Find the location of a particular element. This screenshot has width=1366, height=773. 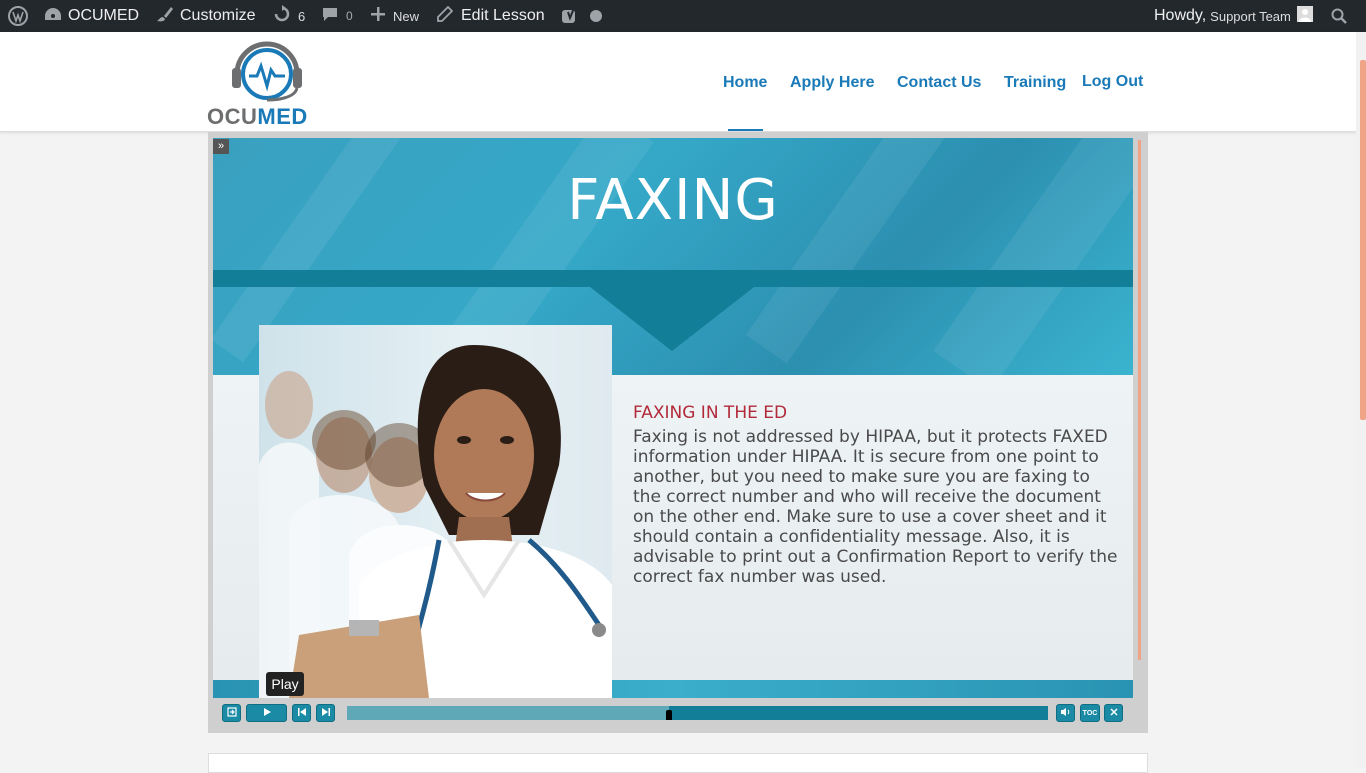

lesson-content-card is located at coordinates (678, 763).